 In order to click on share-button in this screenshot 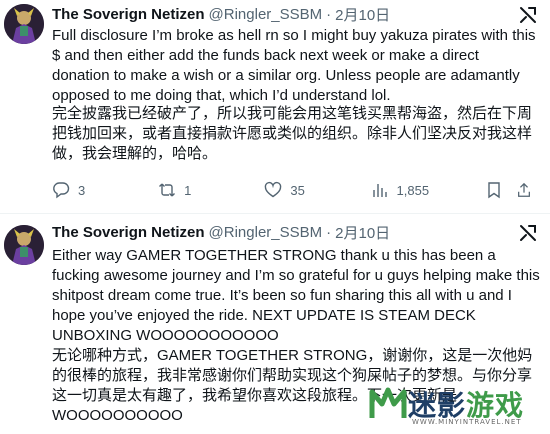, I will do `click(528, 190)`.